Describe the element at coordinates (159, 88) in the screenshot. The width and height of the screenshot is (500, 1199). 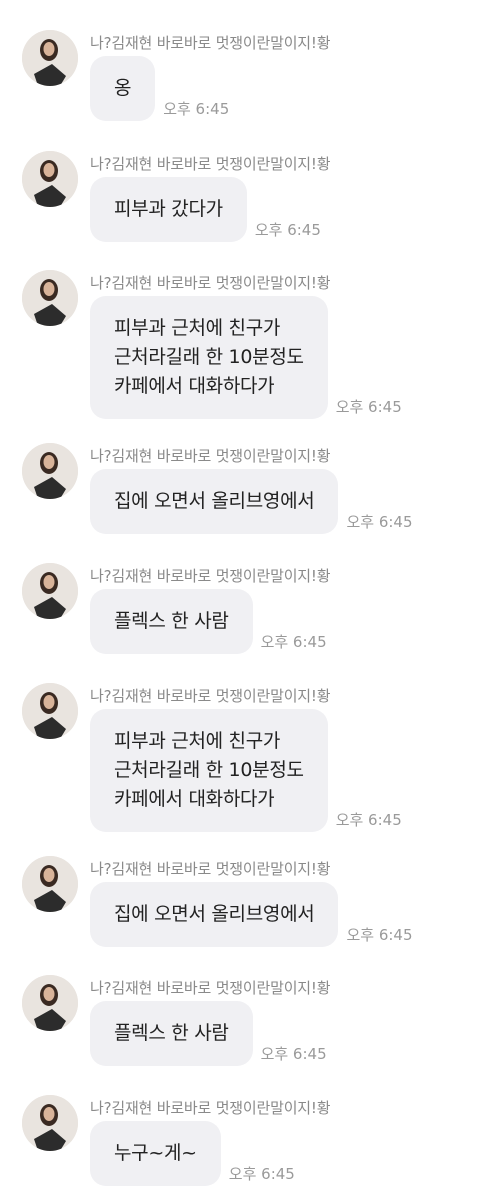
I see `message-row: 옹 오후 6:45` at that location.